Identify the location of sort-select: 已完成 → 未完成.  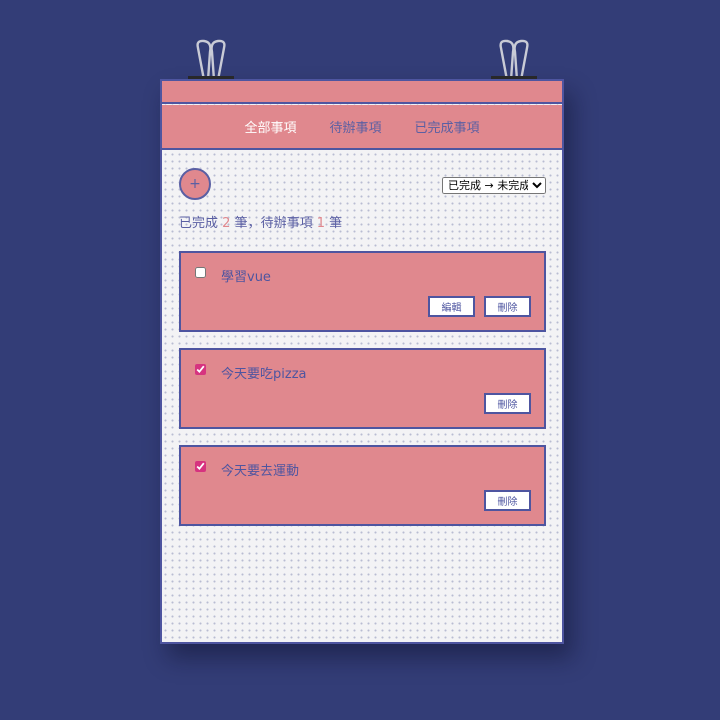
(494, 185).